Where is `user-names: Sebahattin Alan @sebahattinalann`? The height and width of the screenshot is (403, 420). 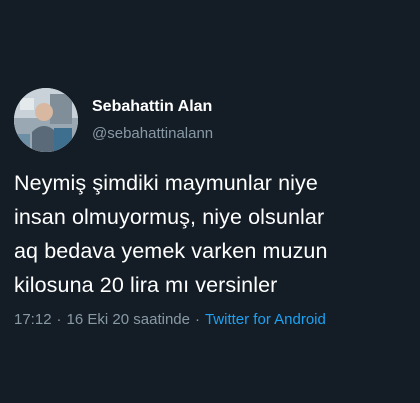 user-names: Sebahattin Alan @sebahattinalann is located at coordinates (152, 120).